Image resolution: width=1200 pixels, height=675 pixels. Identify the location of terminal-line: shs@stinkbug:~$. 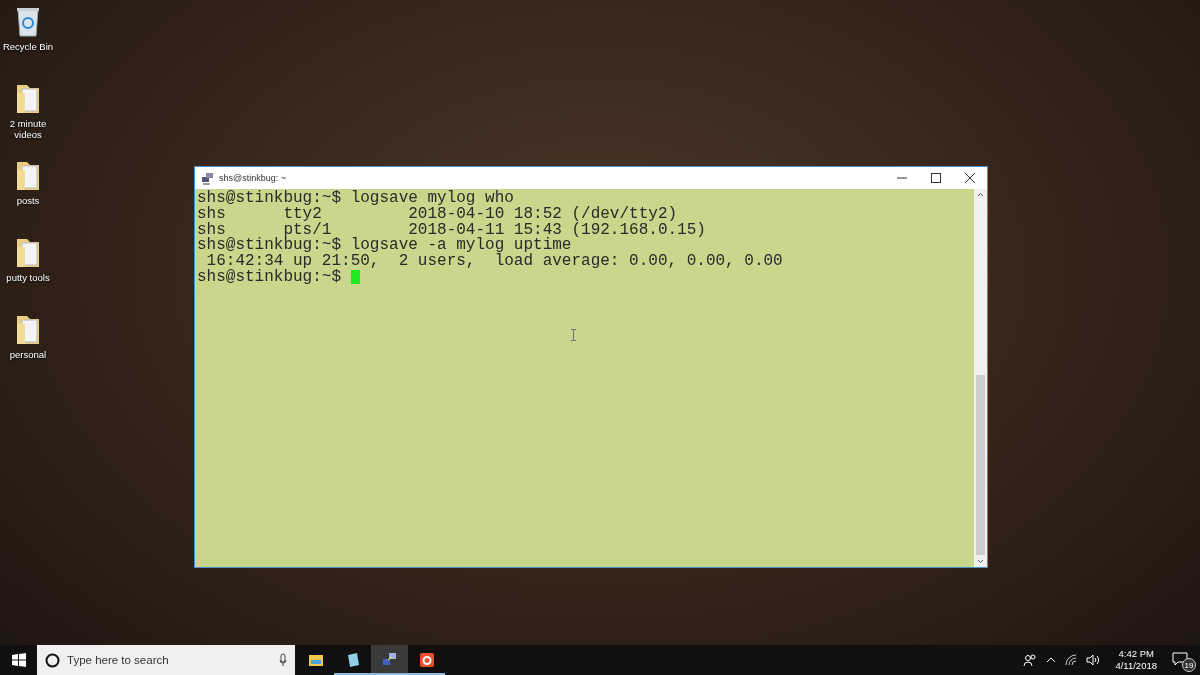
(269, 278).